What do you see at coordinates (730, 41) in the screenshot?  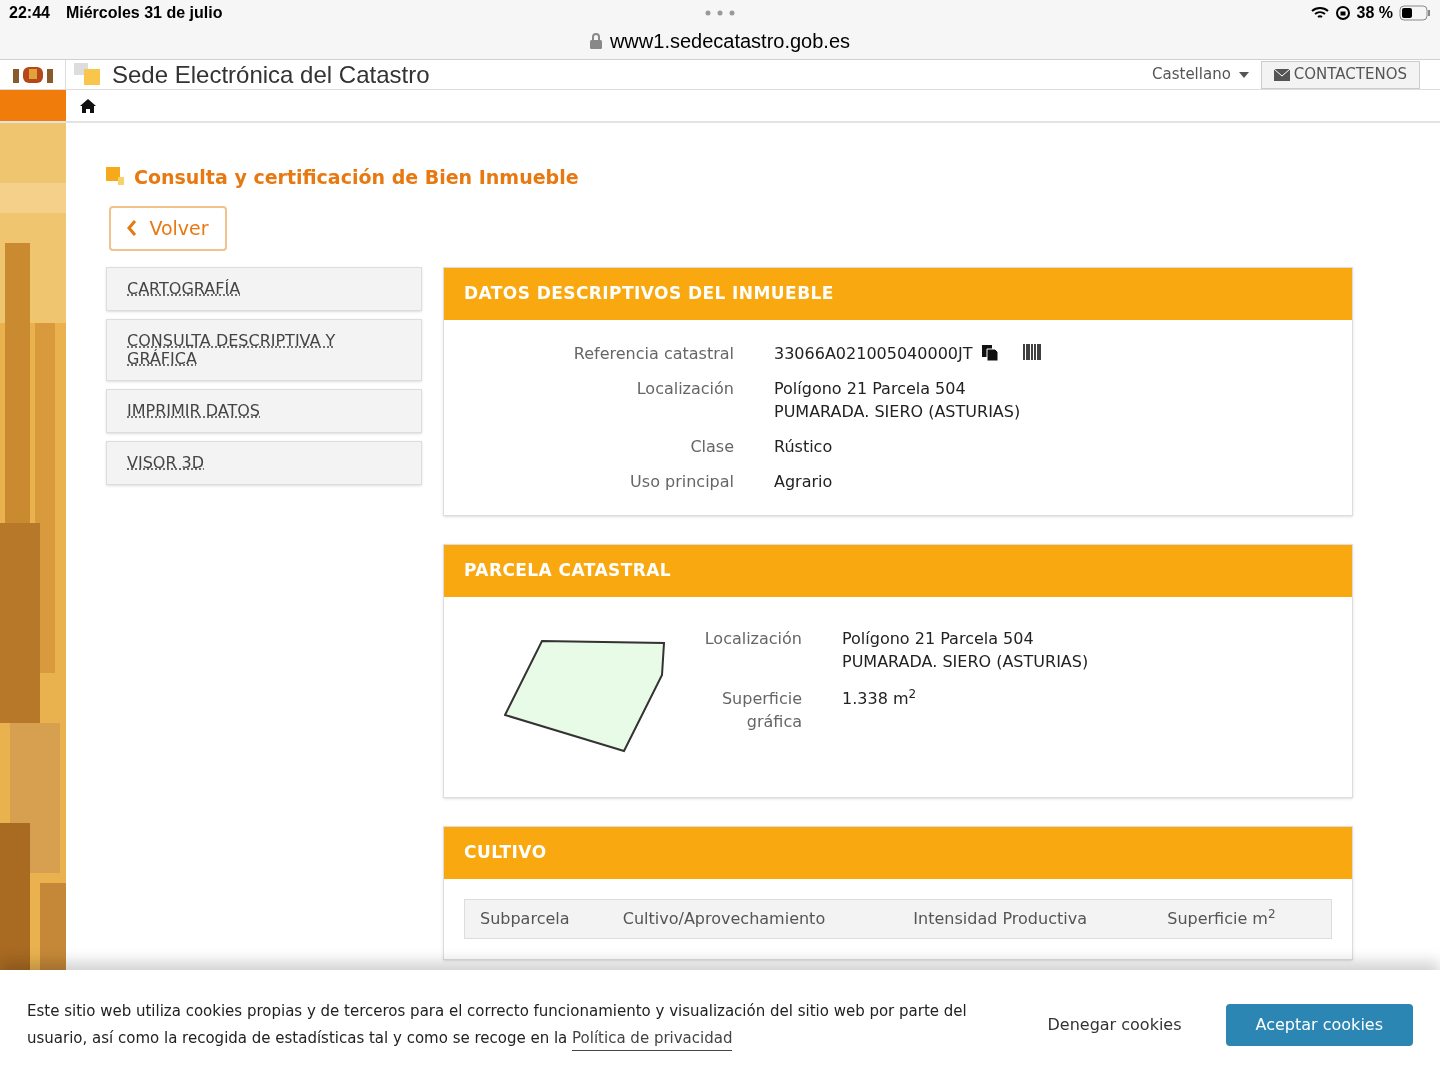 I see `url-field: www1.sedecatastro.gob.es` at bounding box center [730, 41].